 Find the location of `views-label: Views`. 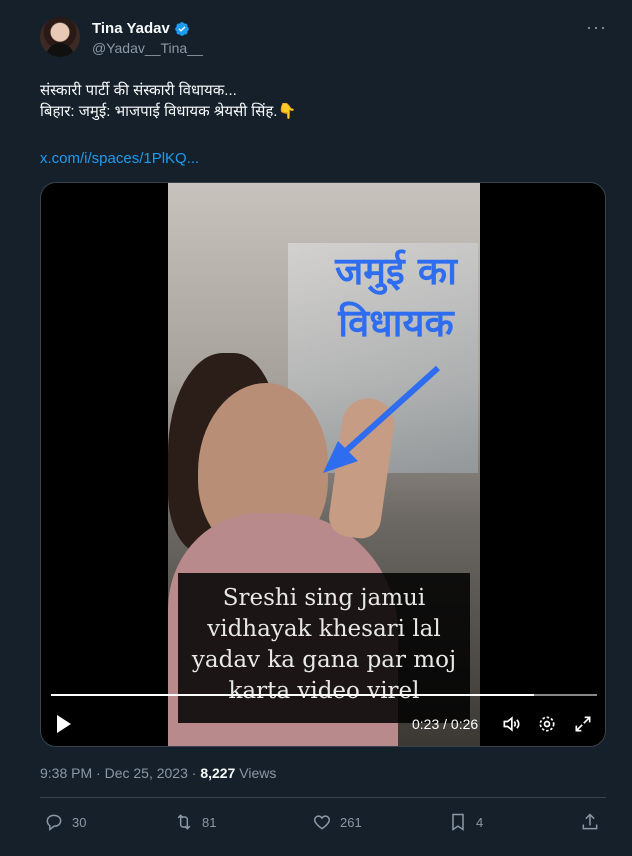

views-label: Views is located at coordinates (256, 773).